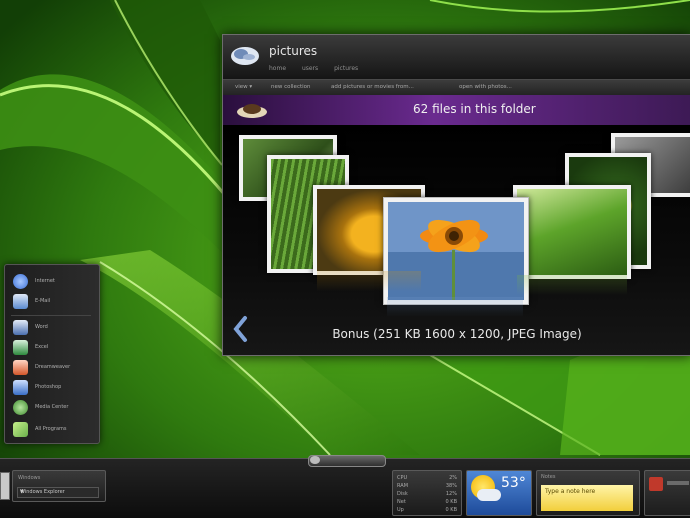 The width and height of the screenshot is (690, 518). What do you see at coordinates (474, 109) in the screenshot?
I see `folder-file-count: 62 files in this folder` at bounding box center [474, 109].